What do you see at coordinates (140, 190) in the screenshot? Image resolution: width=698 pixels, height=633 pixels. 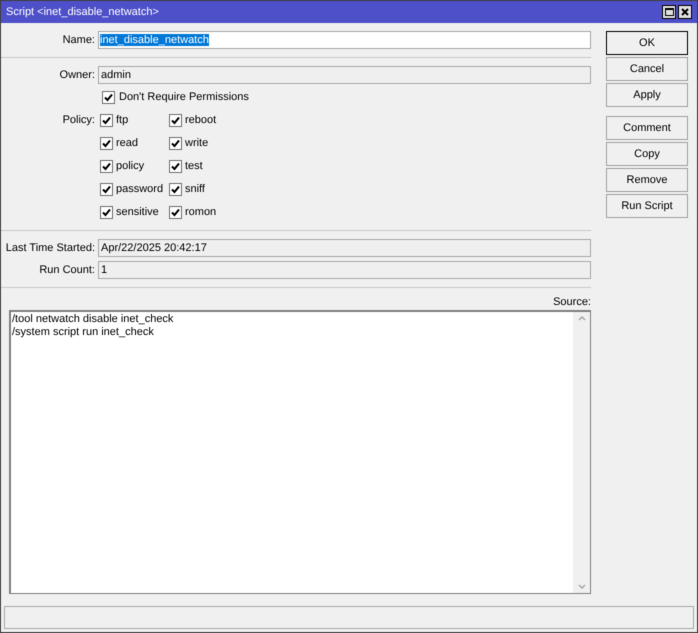 I see `checkbox-label: password` at bounding box center [140, 190].